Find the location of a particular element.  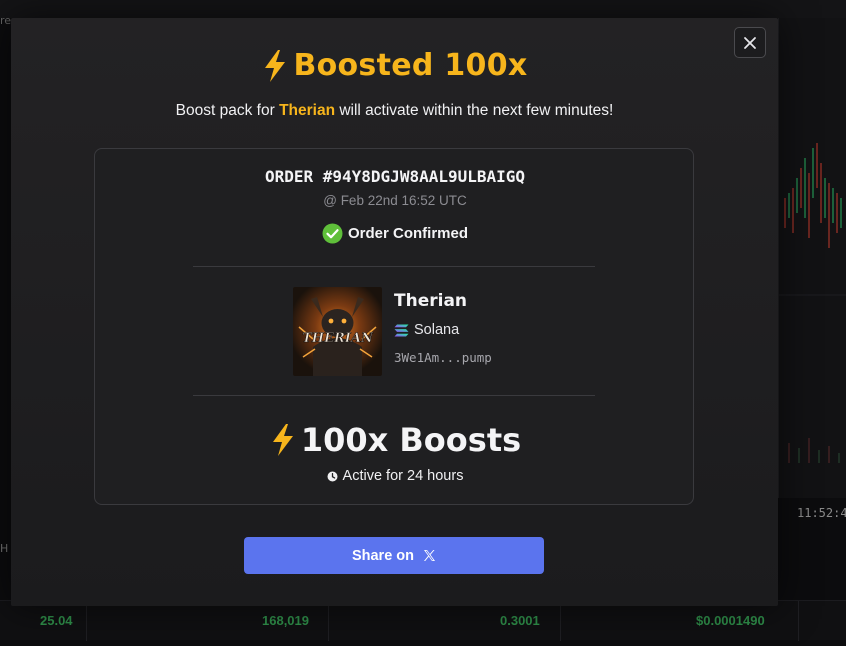

x-logo-icon is located at coordinates (430, 555).